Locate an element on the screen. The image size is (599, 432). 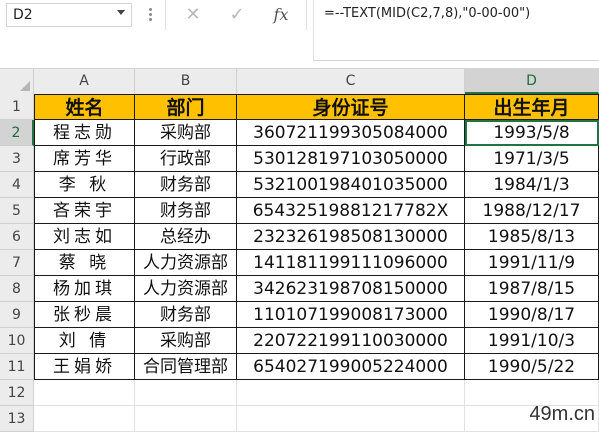
table-row: 12 is located at coordinates (299, 393).